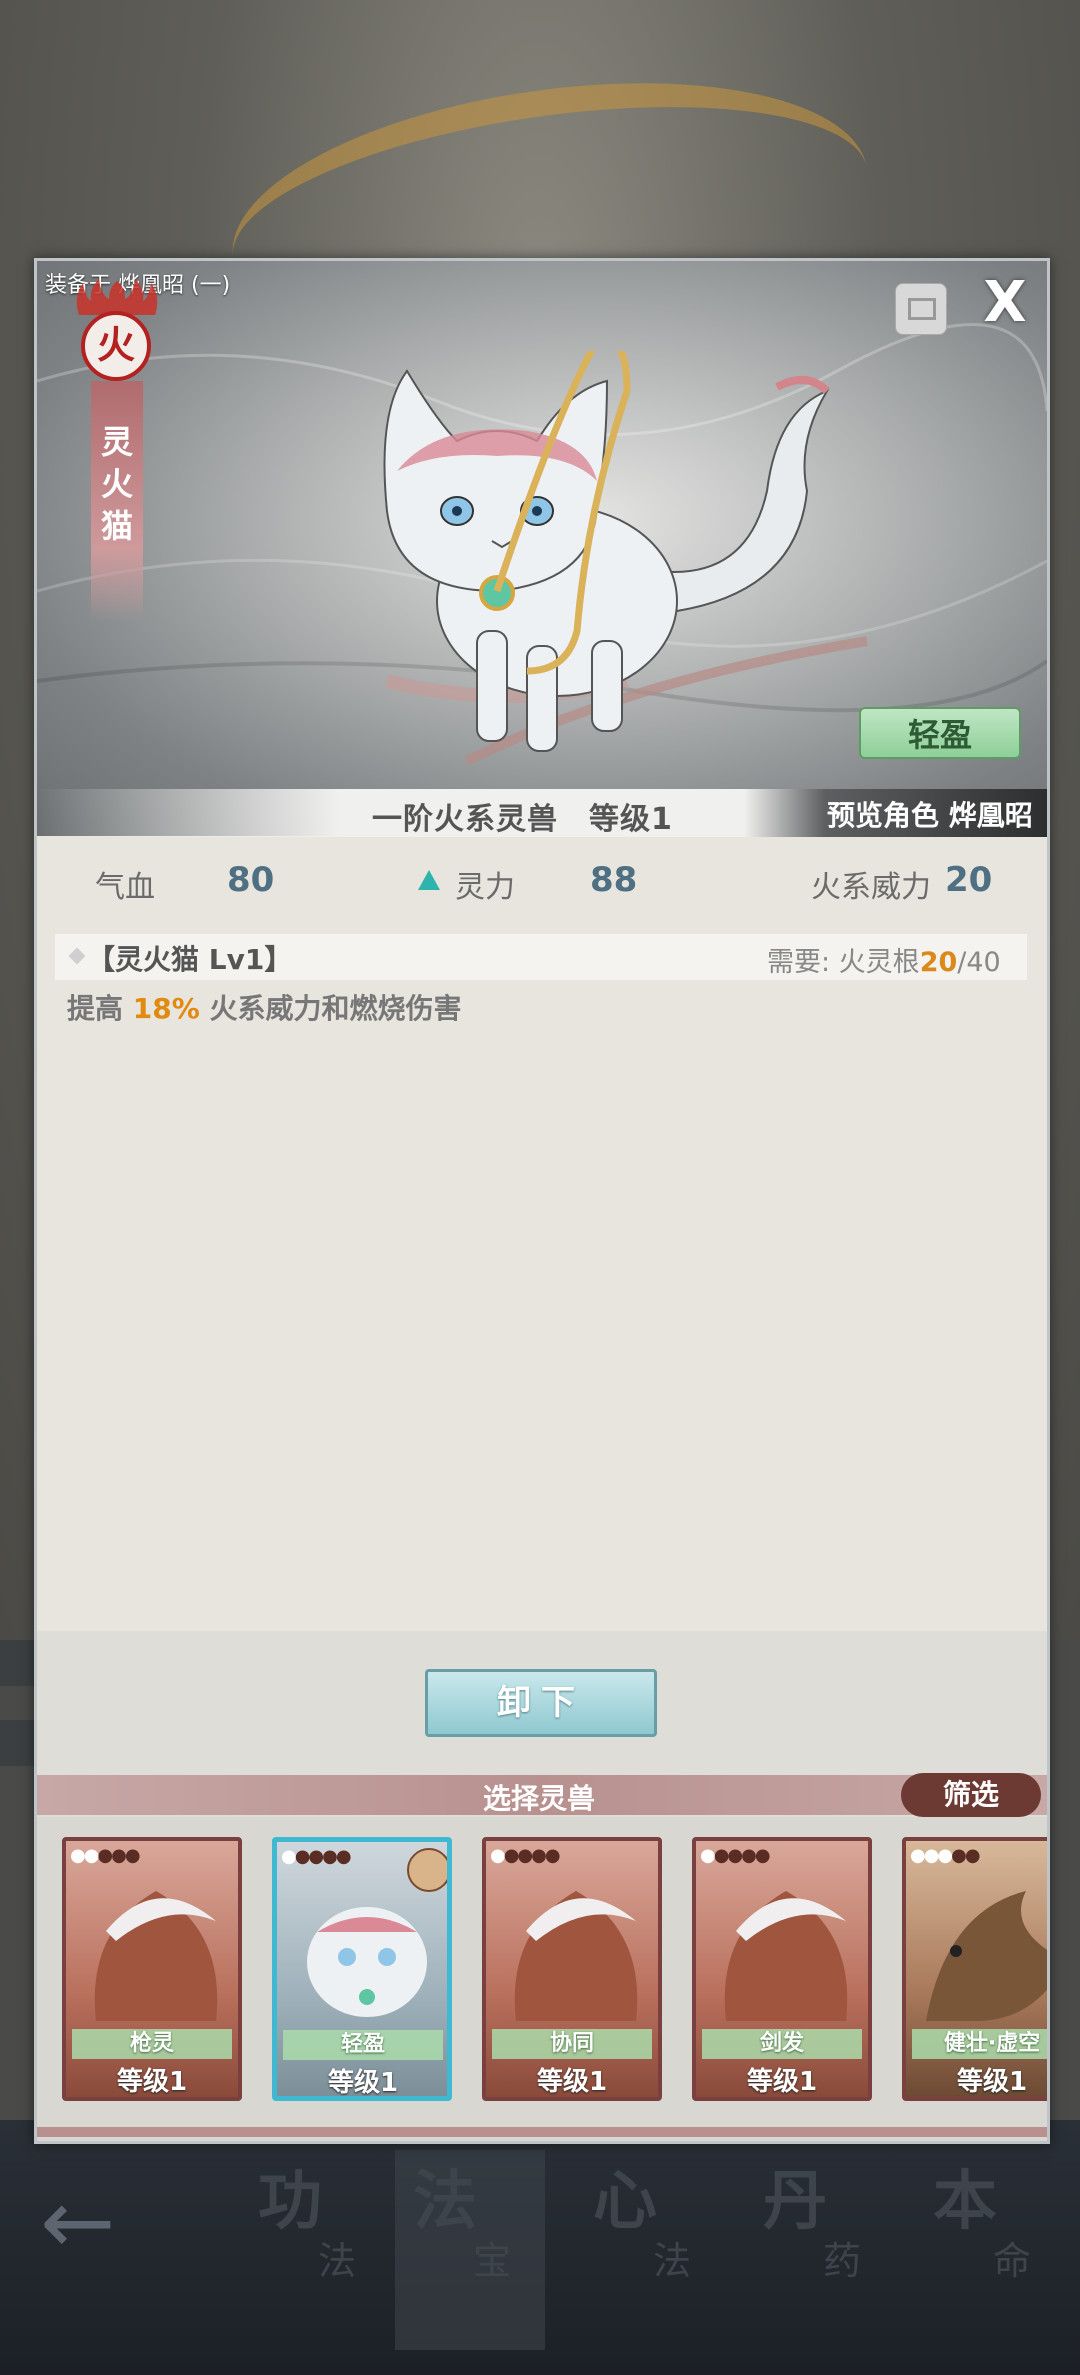  I want to click on skill-name: 【灵火猫 Lv1】, so click(190, 959).